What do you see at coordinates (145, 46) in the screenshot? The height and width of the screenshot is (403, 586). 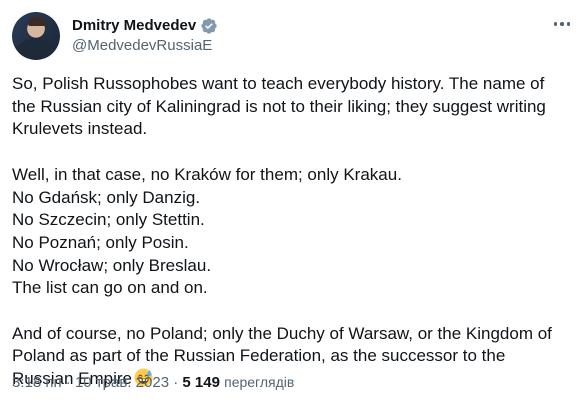 I see `author-handle: @MedvedevRussiaE` at bounding box center [145, 46].